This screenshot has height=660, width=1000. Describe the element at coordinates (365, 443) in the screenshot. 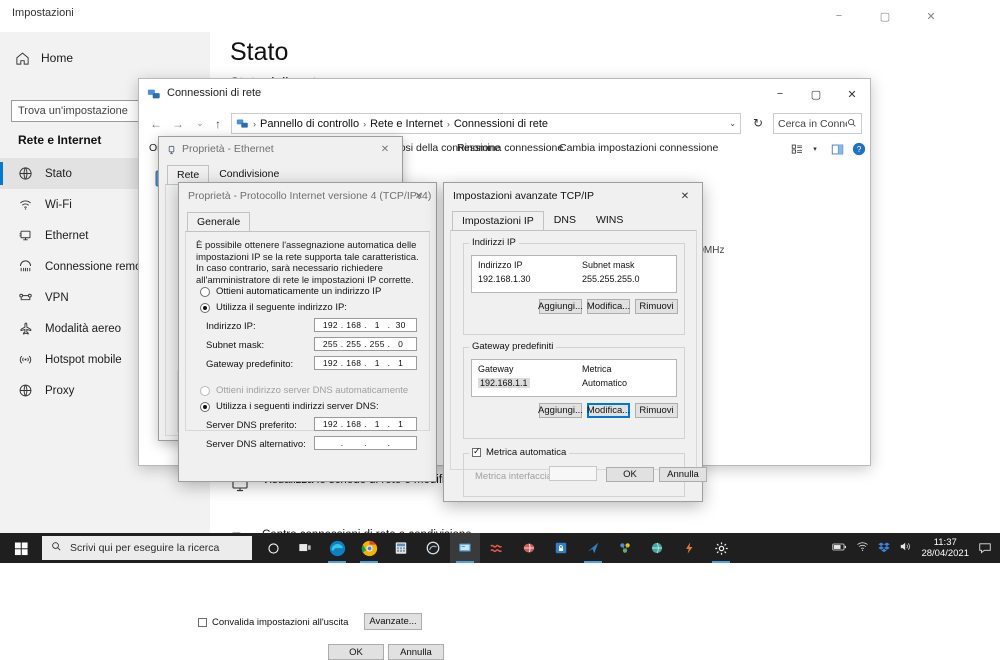

I see `input-dns-alternativo: . . .` at that location.